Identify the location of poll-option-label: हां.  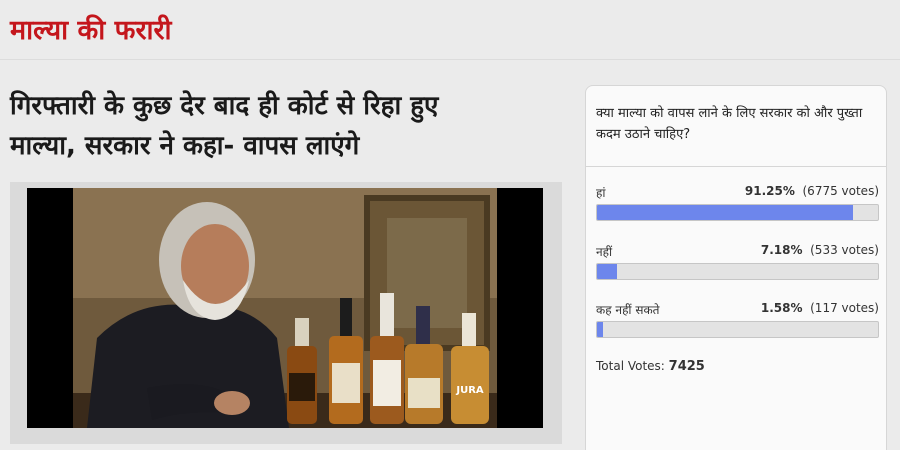
(601, 193).